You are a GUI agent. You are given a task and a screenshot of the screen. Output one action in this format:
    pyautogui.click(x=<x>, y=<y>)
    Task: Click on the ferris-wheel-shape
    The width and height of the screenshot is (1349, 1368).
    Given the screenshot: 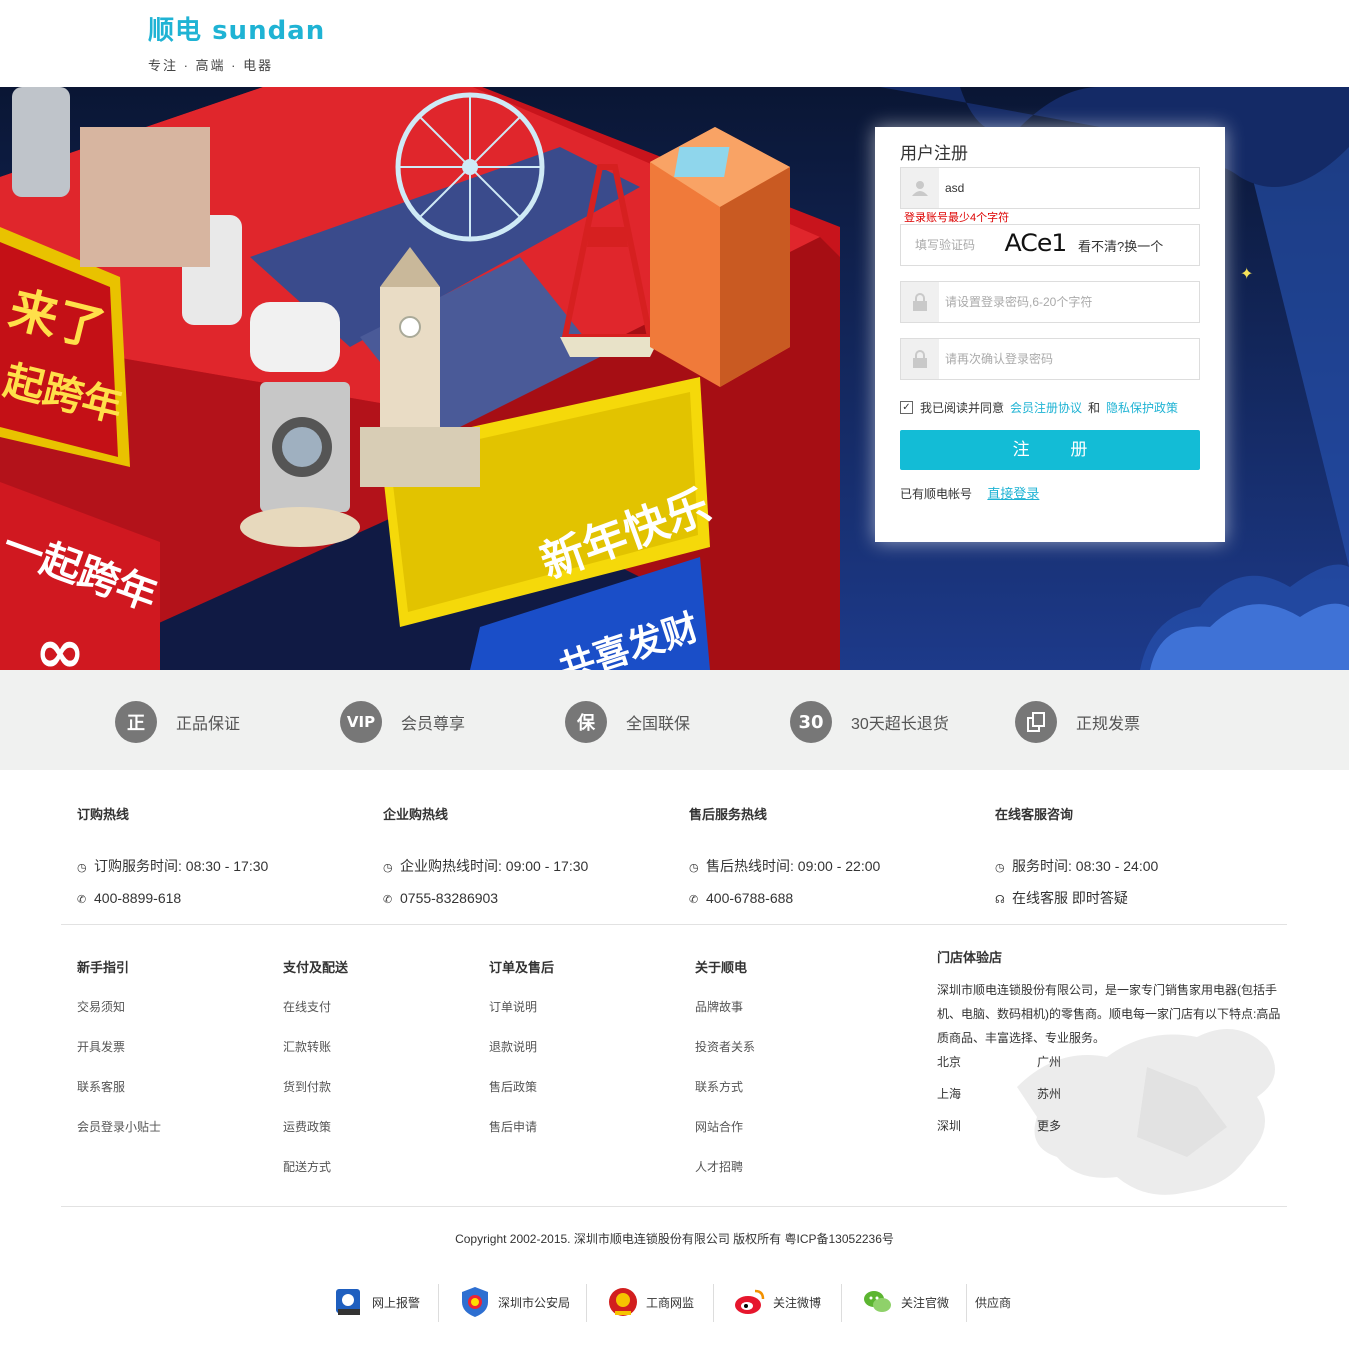 What is the action you would take?
    pyautogui.click(x=470, y=167)
    